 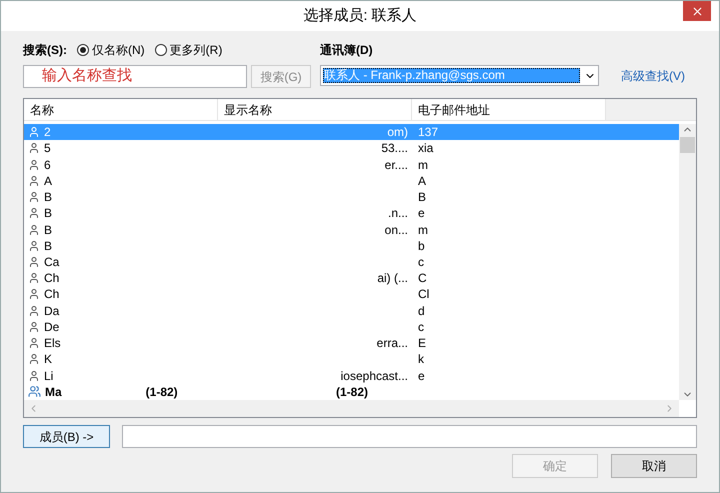 I want to click on contact-row: 6 er.... m, so click(x=351, y=164).